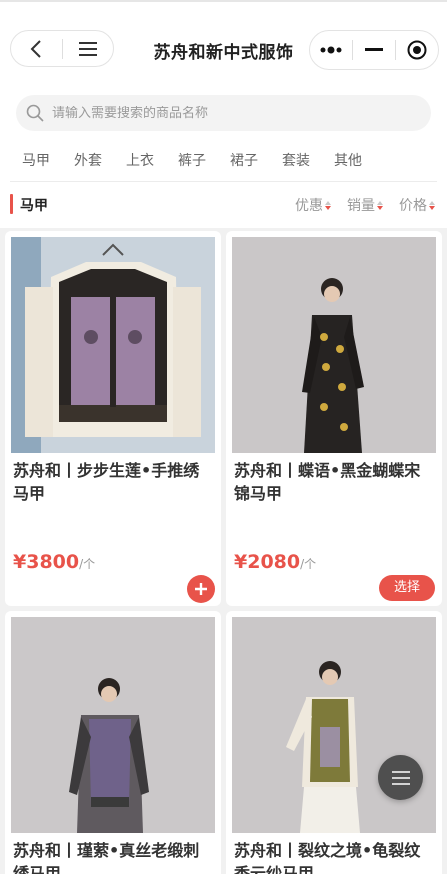  I want to click on sort-sales: 销量, so click(365, 205).